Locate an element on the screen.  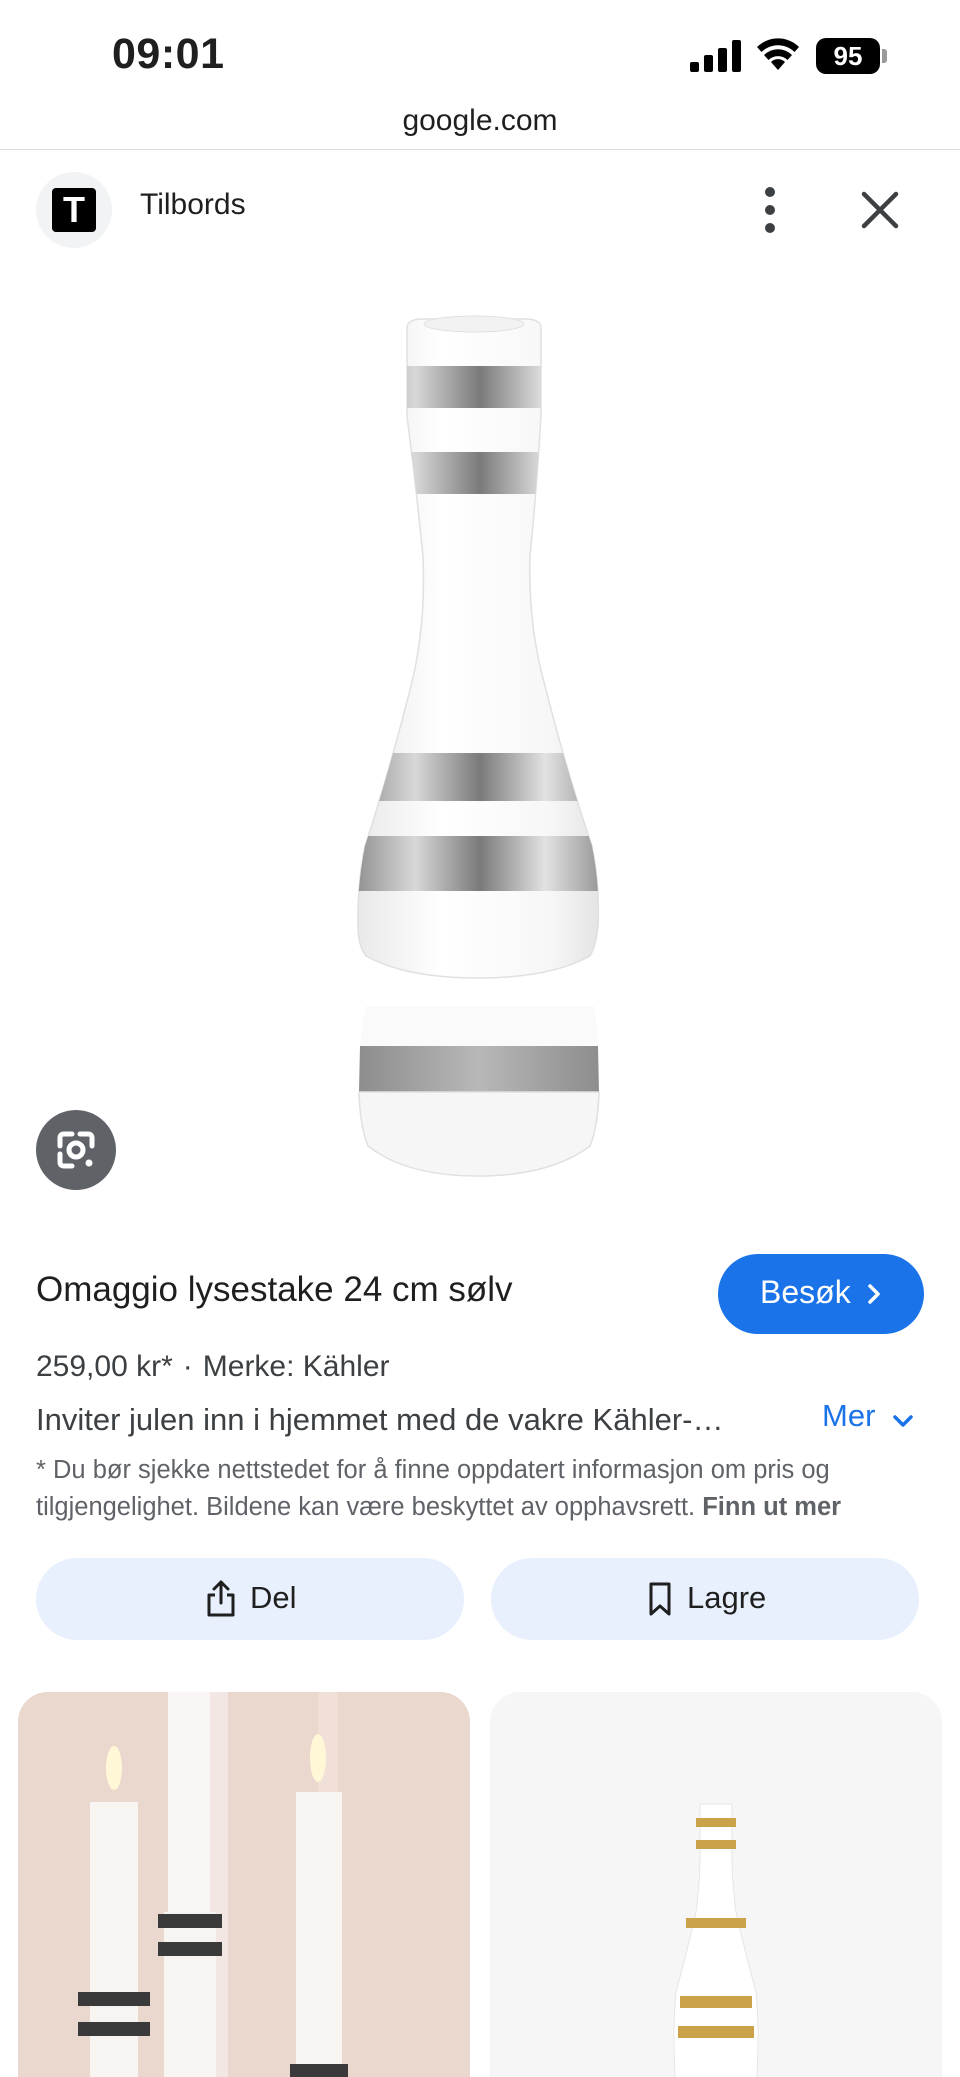
cellular-signal-icon is located at coordinates (715, 56).